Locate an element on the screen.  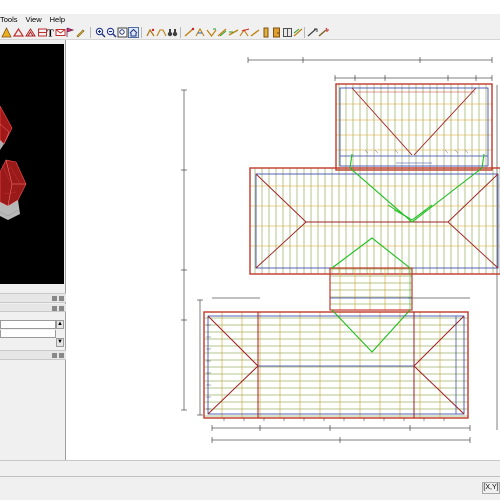
zoom-fit-icon is located at coordinates (122, 32).